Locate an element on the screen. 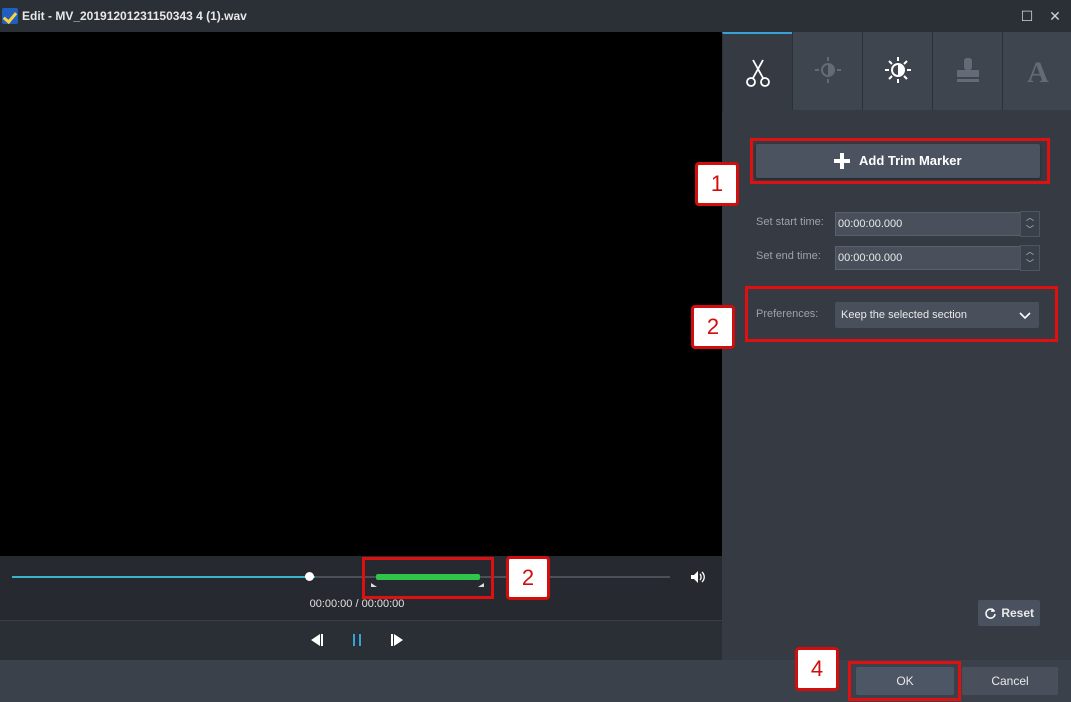 The height and width of the screenshot is (702, 1071). preferences-label: Preferences: is located at coordinates (787, 314).